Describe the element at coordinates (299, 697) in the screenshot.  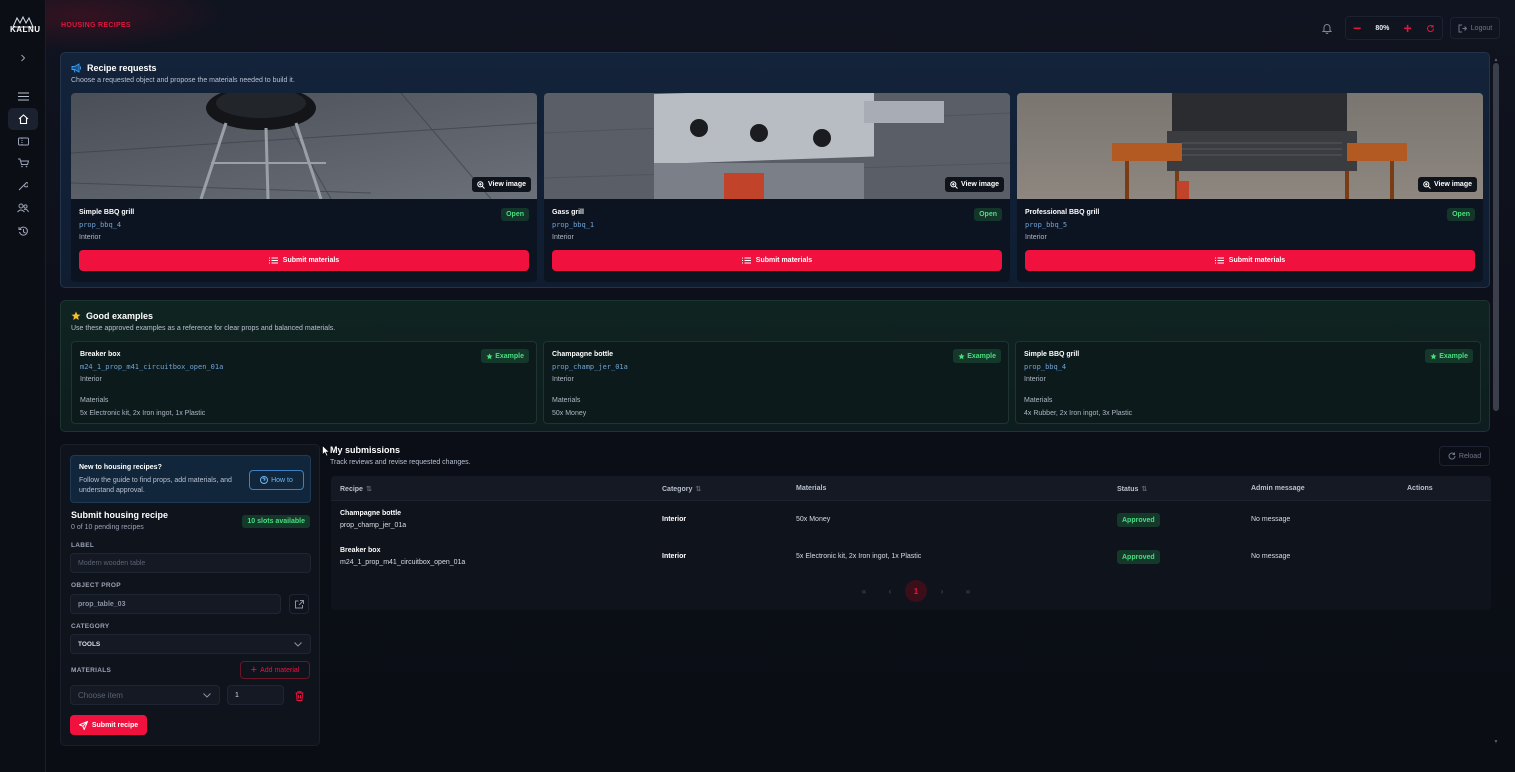
I see `remove-material-button` at that location.